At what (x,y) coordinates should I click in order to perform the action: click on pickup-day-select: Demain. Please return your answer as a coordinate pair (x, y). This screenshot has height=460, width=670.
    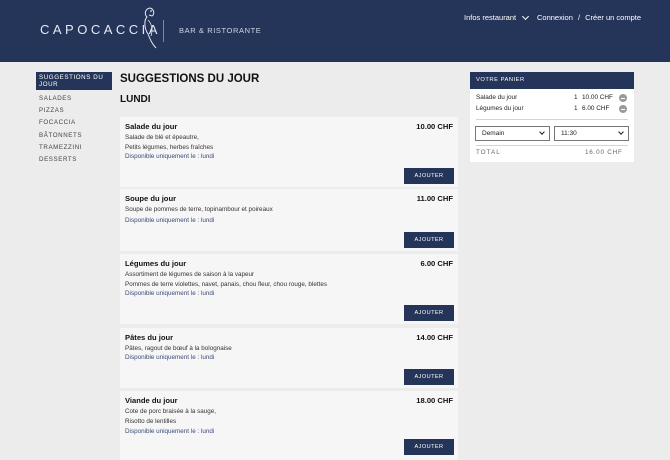
    Looking at the image, I should click on (512, 133).